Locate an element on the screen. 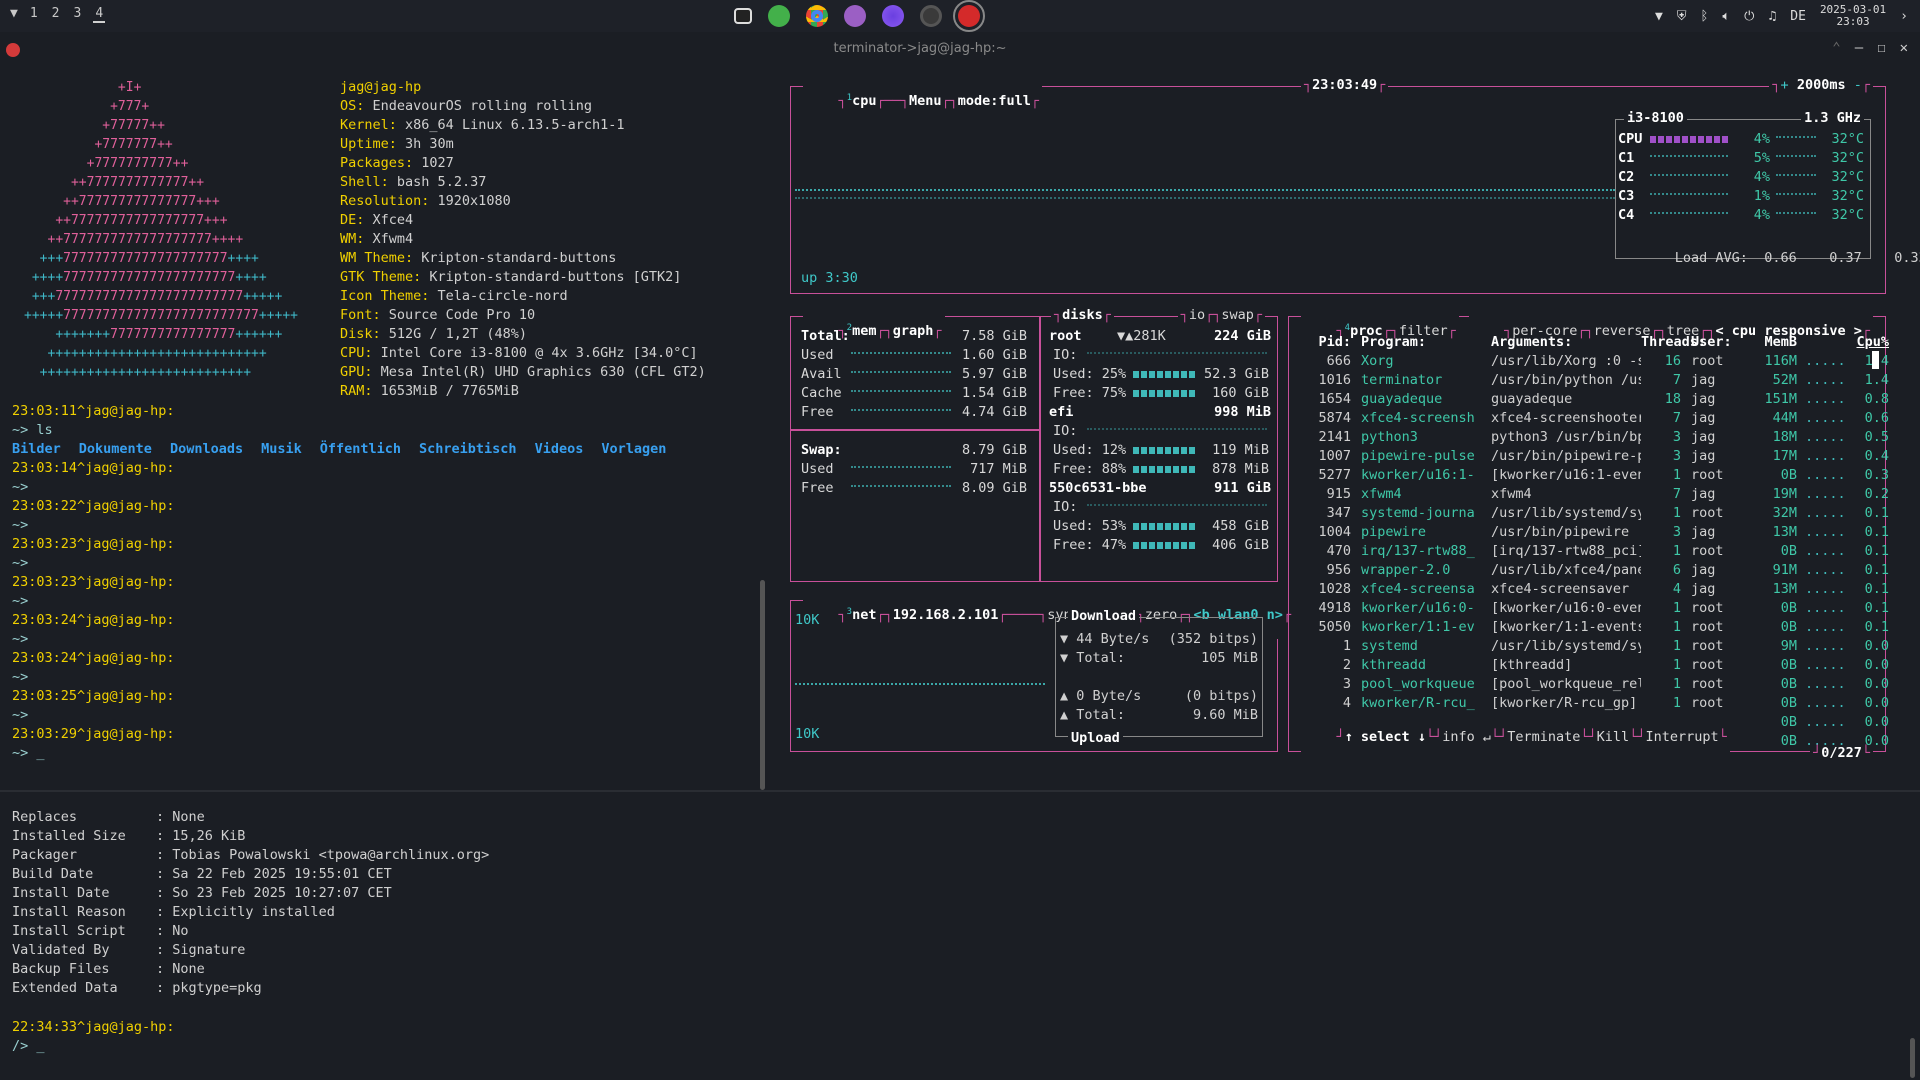 This screenshot has width=1920, height=1080. workspace-1: 1 is located at coordinates (34, 14).